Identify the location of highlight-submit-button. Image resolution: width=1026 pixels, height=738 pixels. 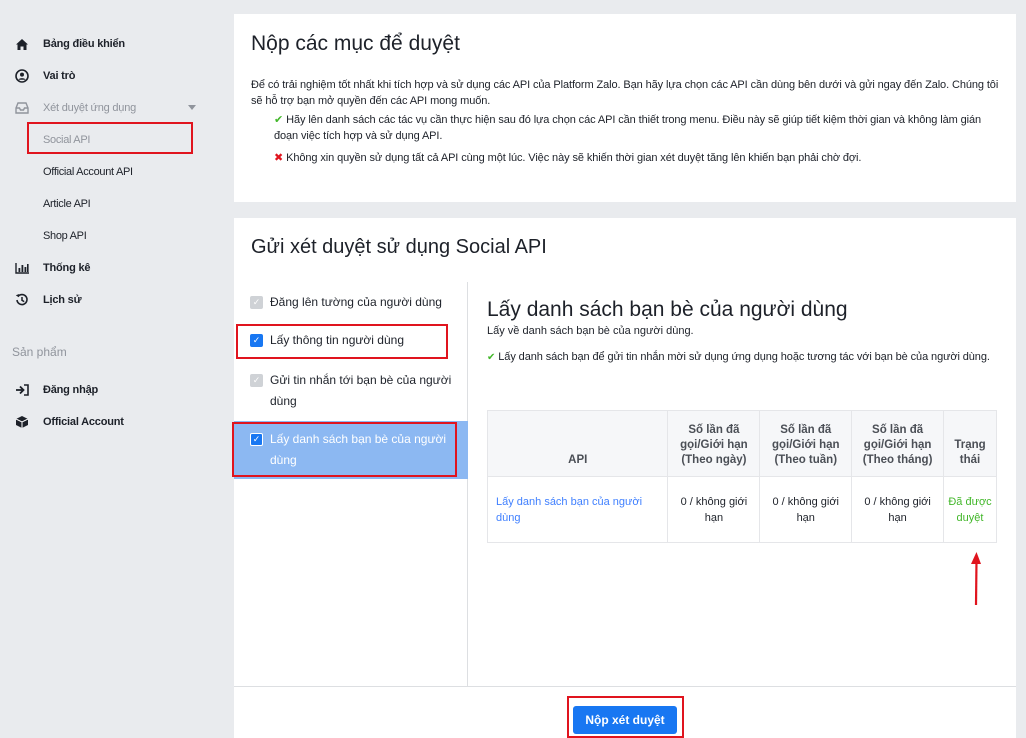
(625, 717).